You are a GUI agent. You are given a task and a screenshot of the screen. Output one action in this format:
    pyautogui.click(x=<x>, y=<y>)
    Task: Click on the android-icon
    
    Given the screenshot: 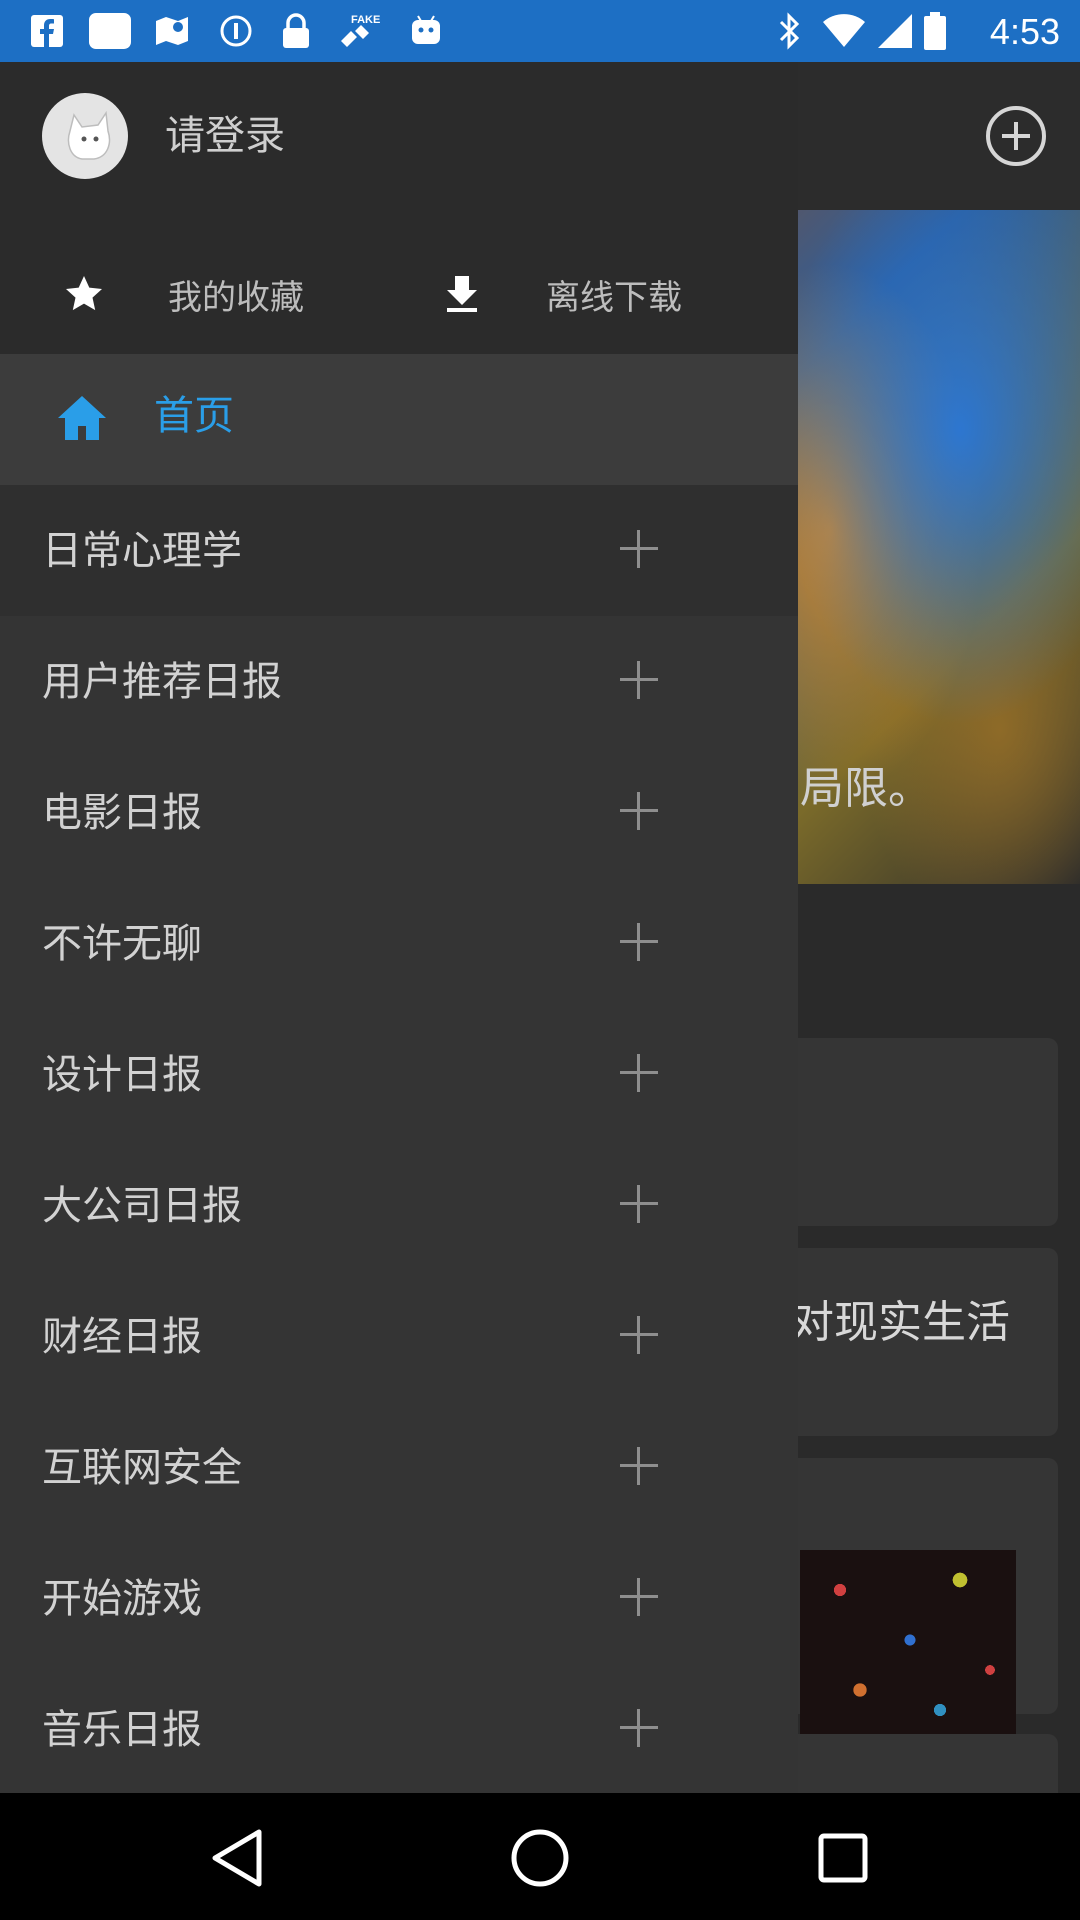 What is the action you would take?
    pyautogui.click(x=426, y=31)
    